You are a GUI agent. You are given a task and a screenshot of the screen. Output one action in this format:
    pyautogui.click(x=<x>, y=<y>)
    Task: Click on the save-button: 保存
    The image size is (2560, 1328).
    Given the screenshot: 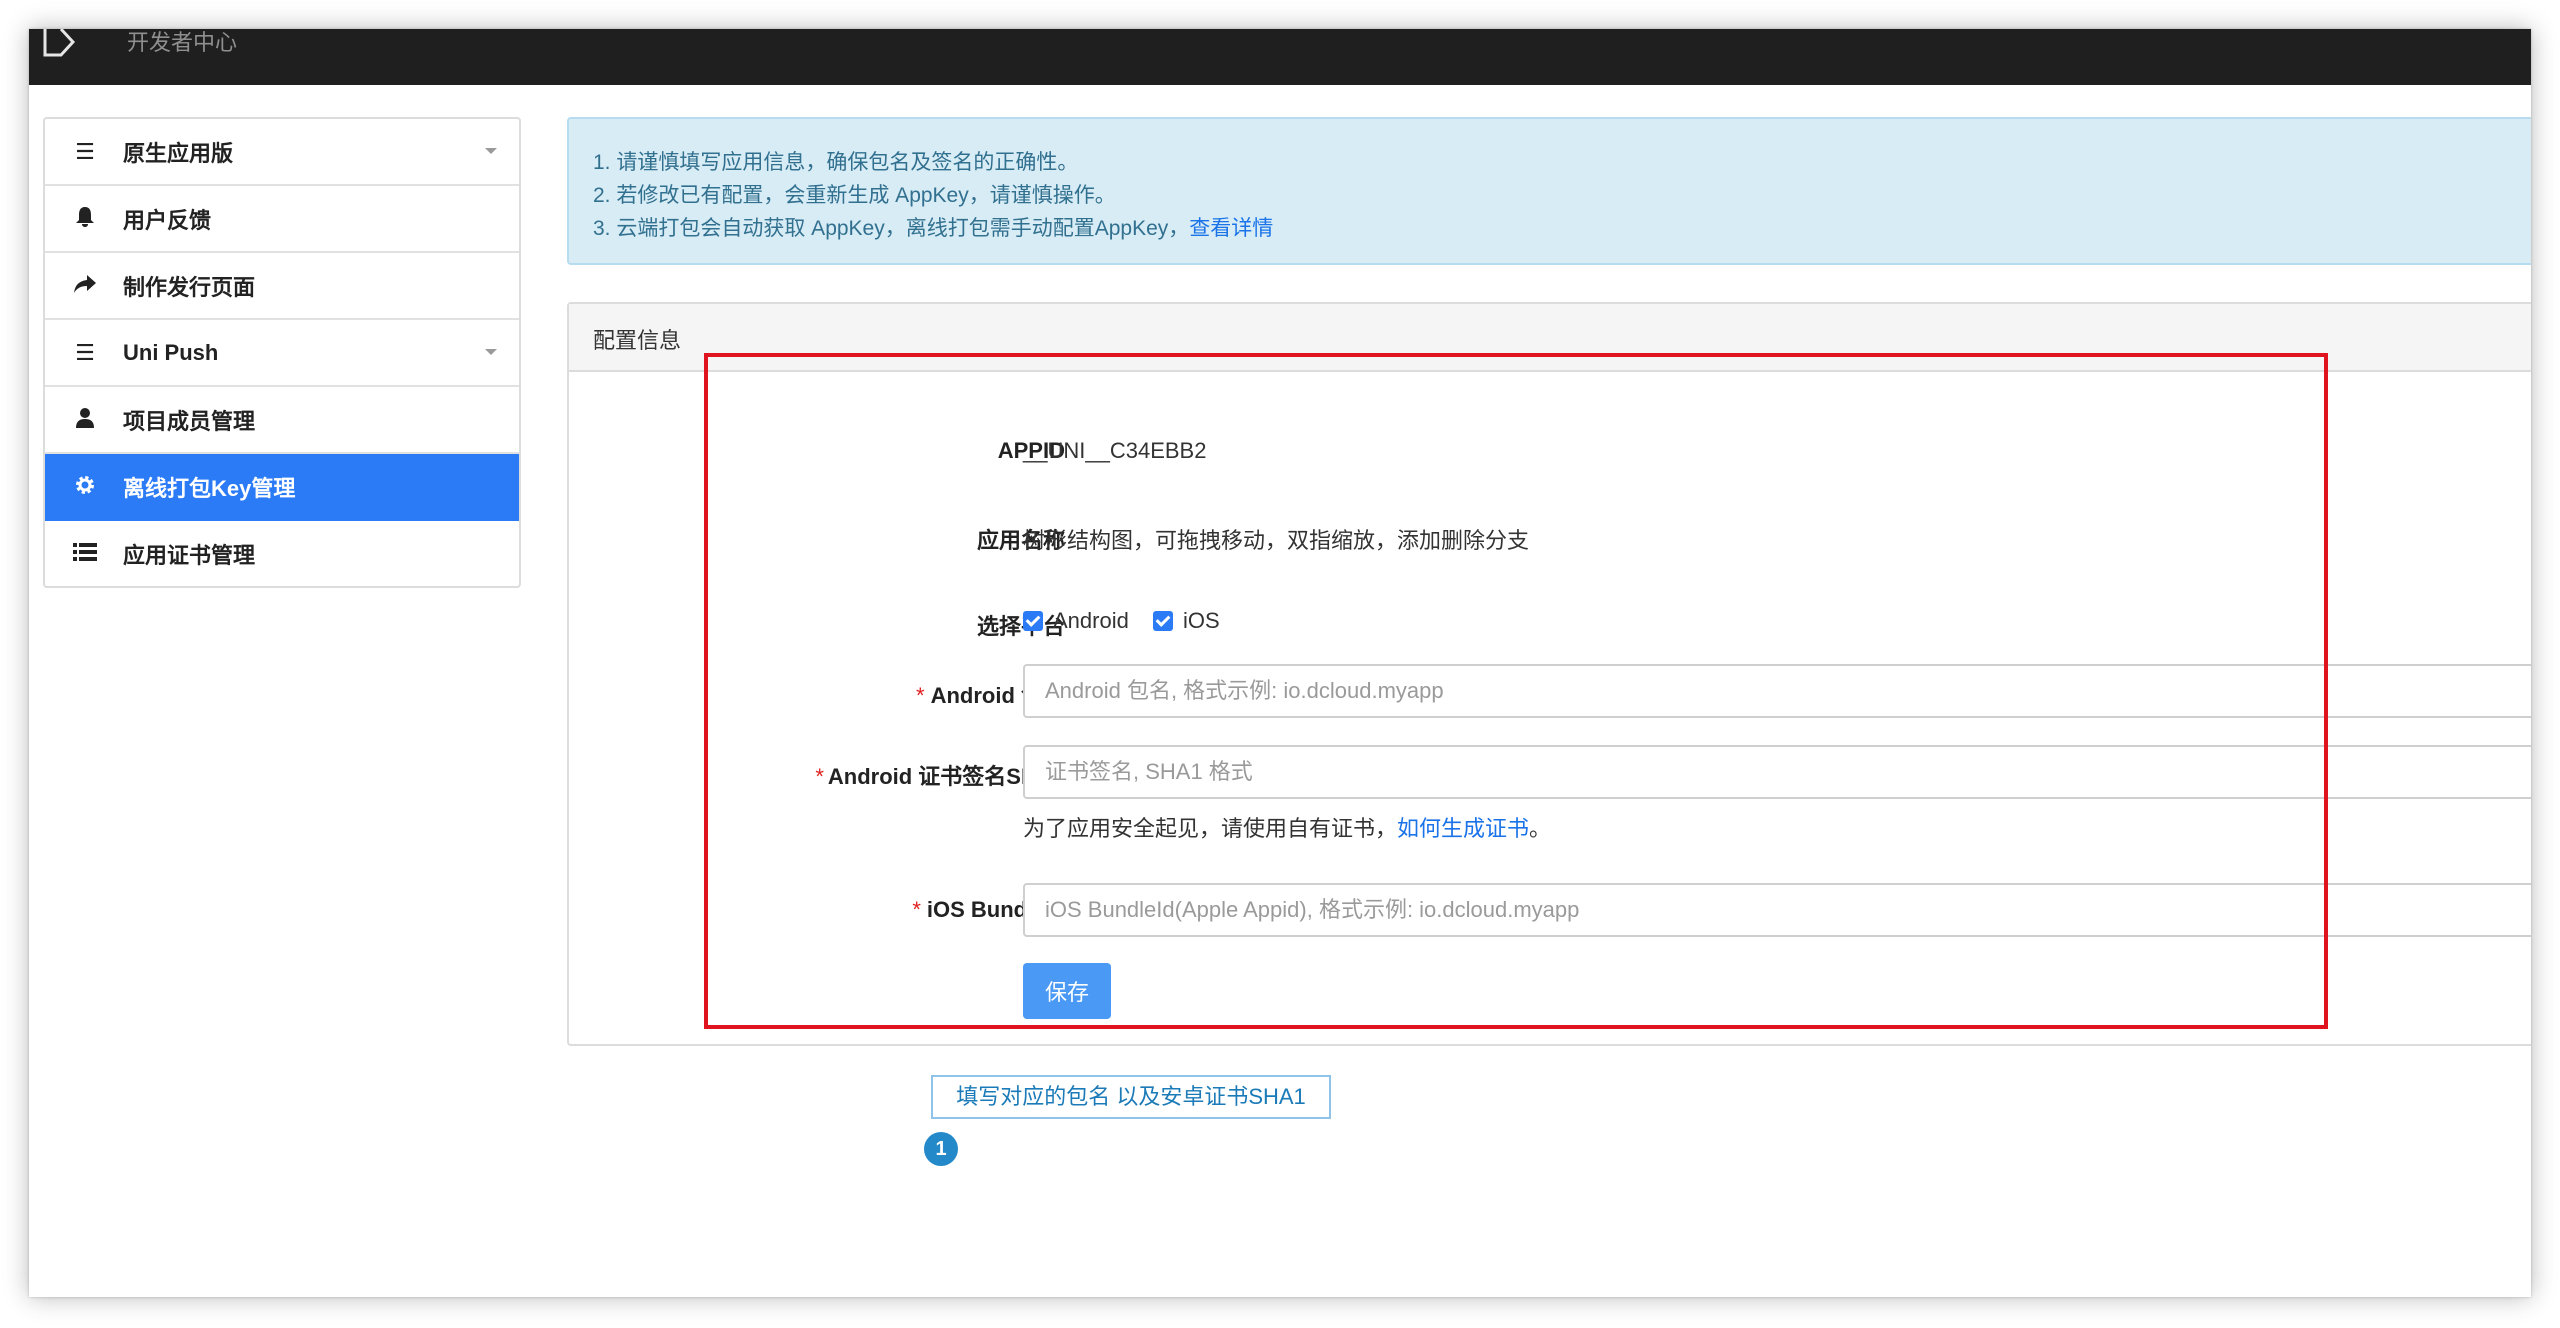 What is the action you would take?
    pyautogui.click(x=1067, y=991)
    